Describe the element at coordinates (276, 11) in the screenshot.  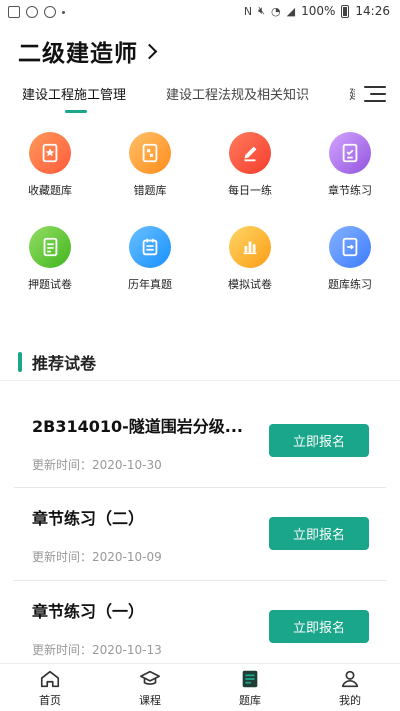
I see `wifi-icon: ◔` at that location.